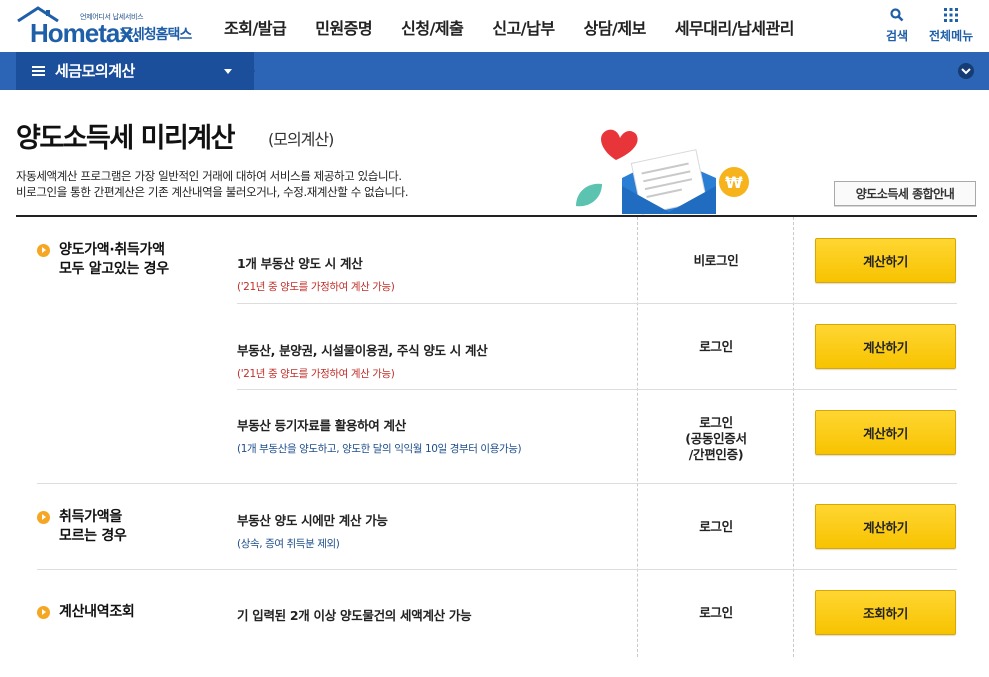 The width and height of the screenshot is (989, 677). Describe the element at coordinates (735, 27) in the screenshot. I see `nav-agent: 세무대리/납세관리` at that location.